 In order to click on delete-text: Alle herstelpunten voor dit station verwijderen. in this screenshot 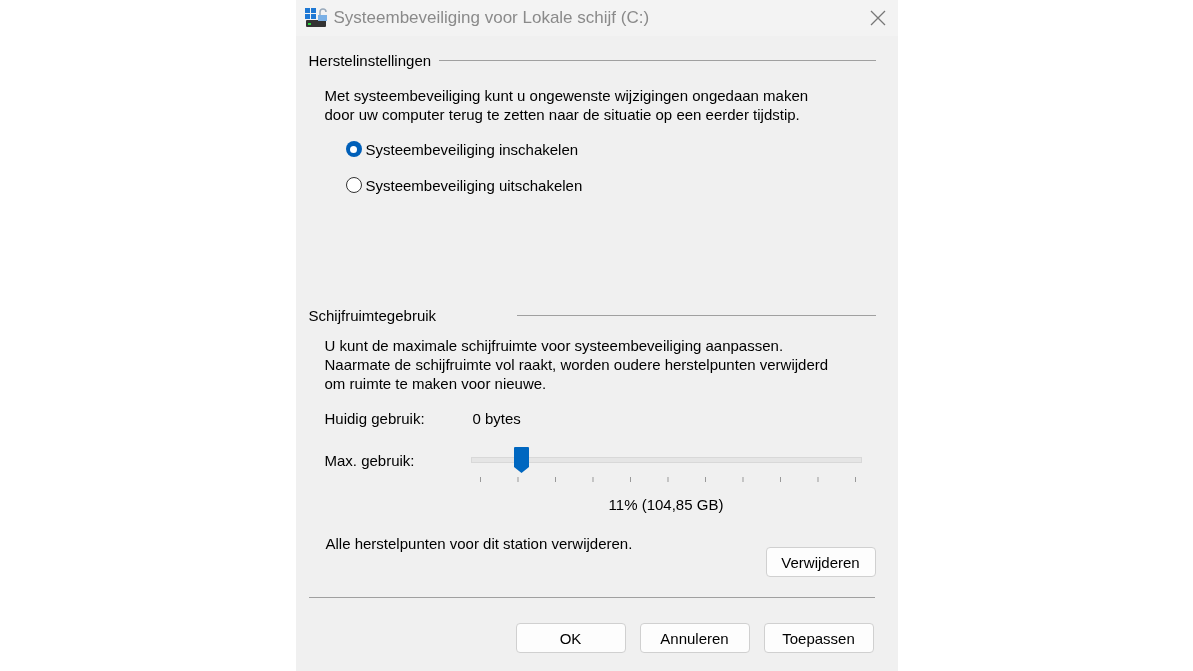, I will do `click(479, 543)`.